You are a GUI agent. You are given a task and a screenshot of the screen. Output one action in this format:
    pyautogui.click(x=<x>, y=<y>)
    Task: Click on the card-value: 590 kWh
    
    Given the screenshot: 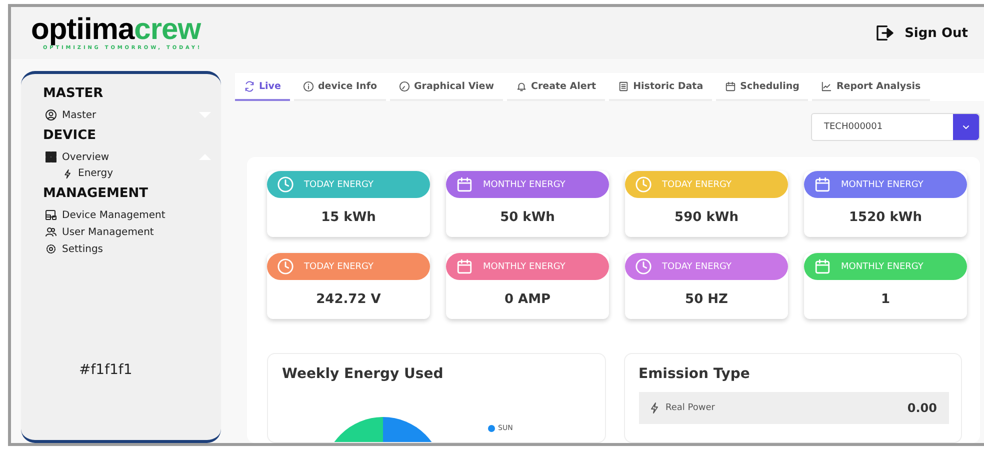 What is the action you would take?
    pyautogui.click(x=707, y=218)
    